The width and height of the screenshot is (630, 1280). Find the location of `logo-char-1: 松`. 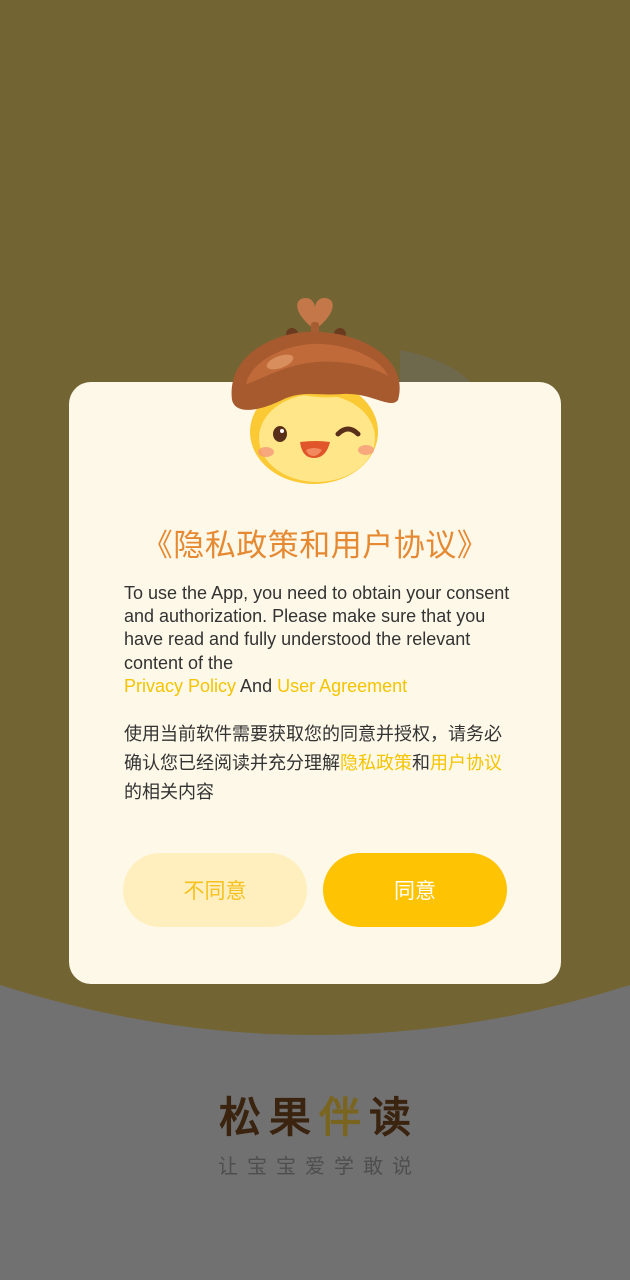

logo-char-1: 松 is located at coordinates (240, 1116).